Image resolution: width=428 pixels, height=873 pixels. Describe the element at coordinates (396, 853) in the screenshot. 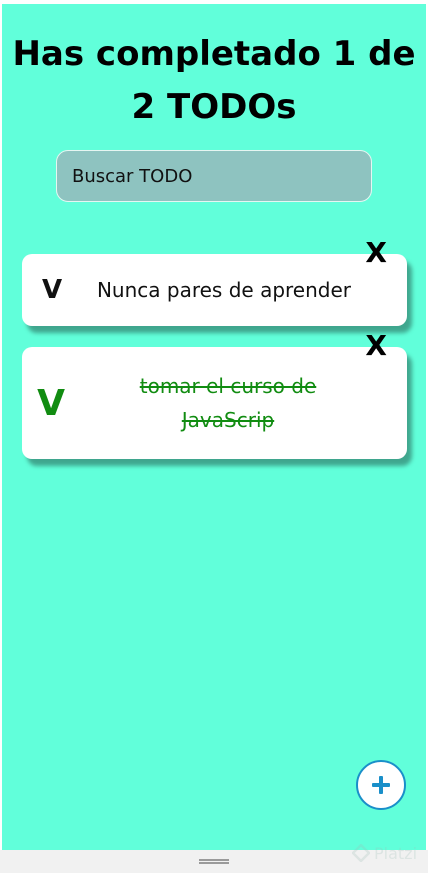

I see `watermark-text: Platzi` at that location.